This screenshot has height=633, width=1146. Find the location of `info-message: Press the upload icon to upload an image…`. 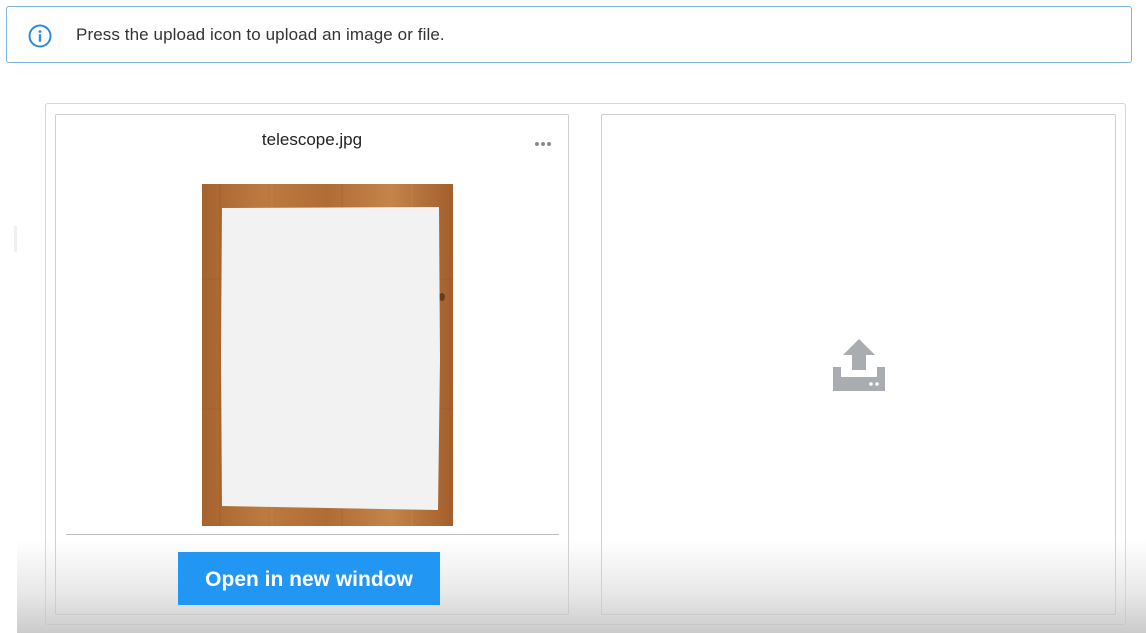

info-message: Press the upload icon to upload an image… is located at coordinates (260, 34).